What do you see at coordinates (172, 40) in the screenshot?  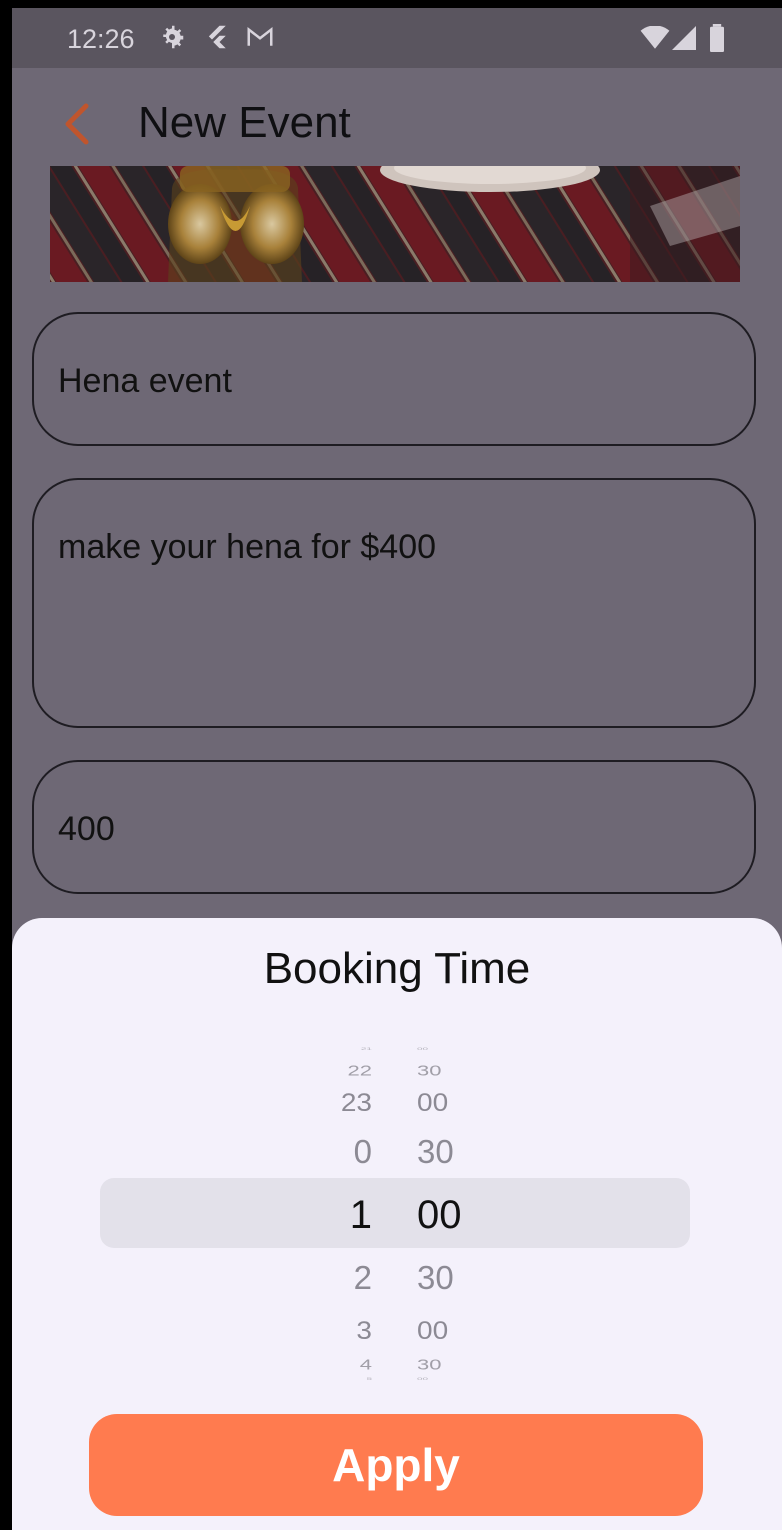 I see `settings-icon` at bounding box center [172, 40].